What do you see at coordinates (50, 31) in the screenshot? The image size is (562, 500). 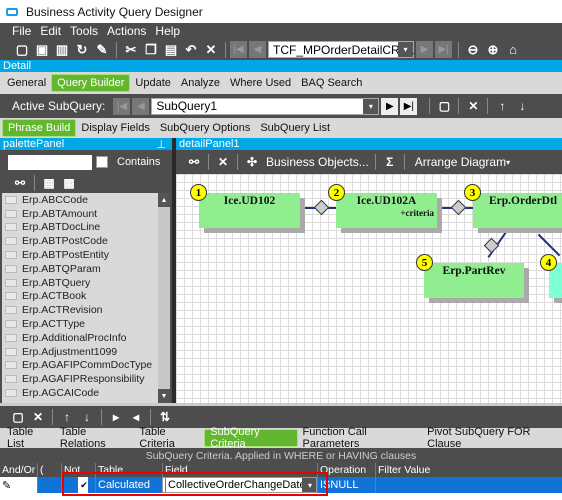 I see `menu-edit: Edit` at bounding box center [50, 31].